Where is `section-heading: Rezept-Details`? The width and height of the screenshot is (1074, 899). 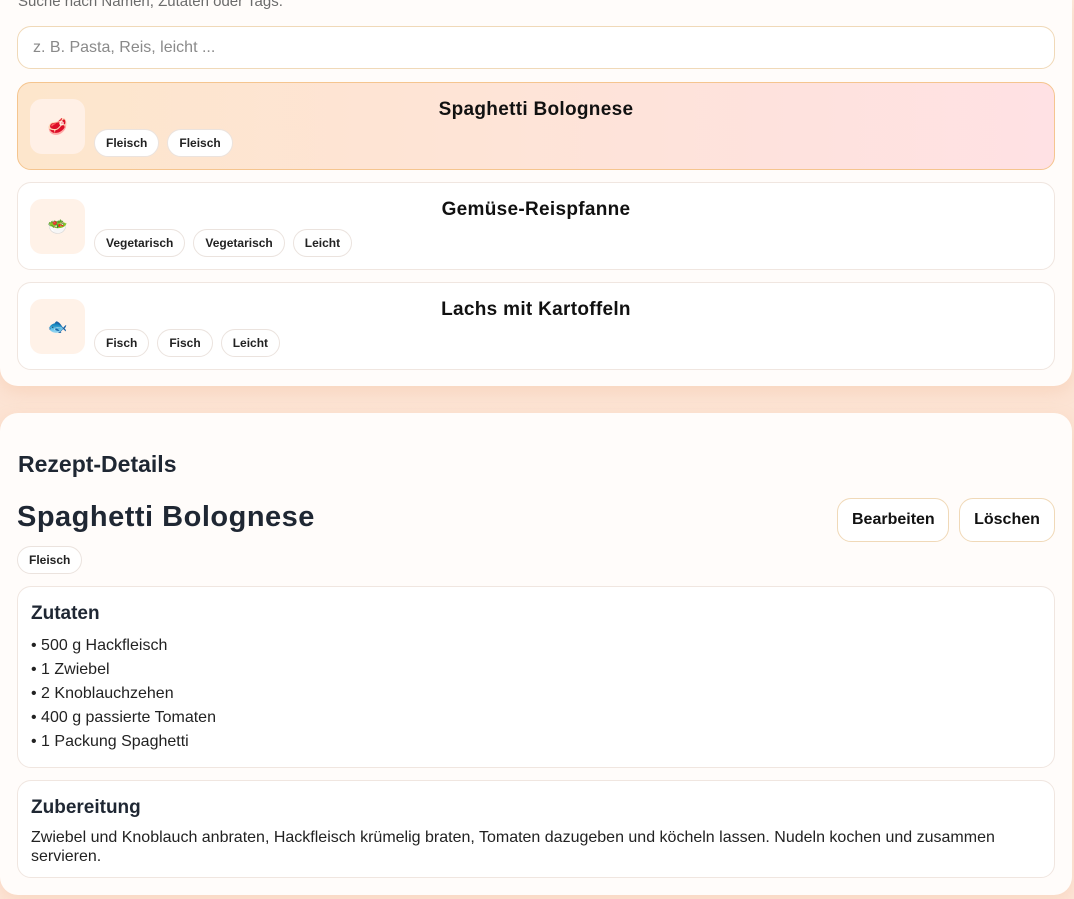 section-heading: Rezept-Details is located at coordinates (97, 464).